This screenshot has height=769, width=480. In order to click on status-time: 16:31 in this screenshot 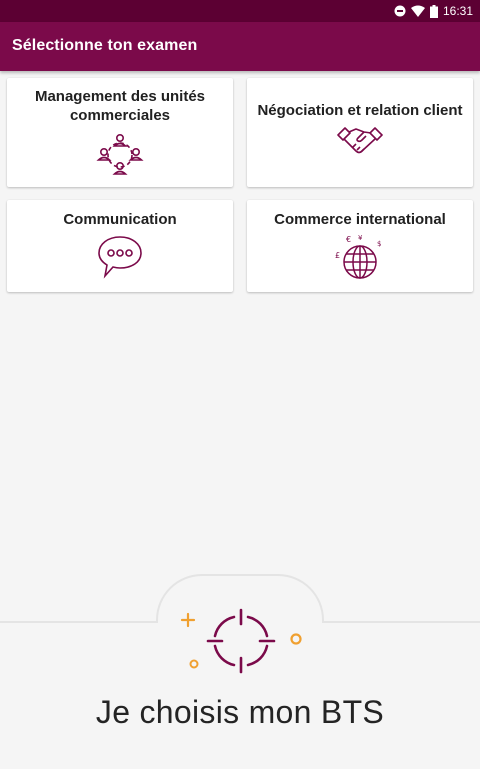, I will do `click(457, 11)`.